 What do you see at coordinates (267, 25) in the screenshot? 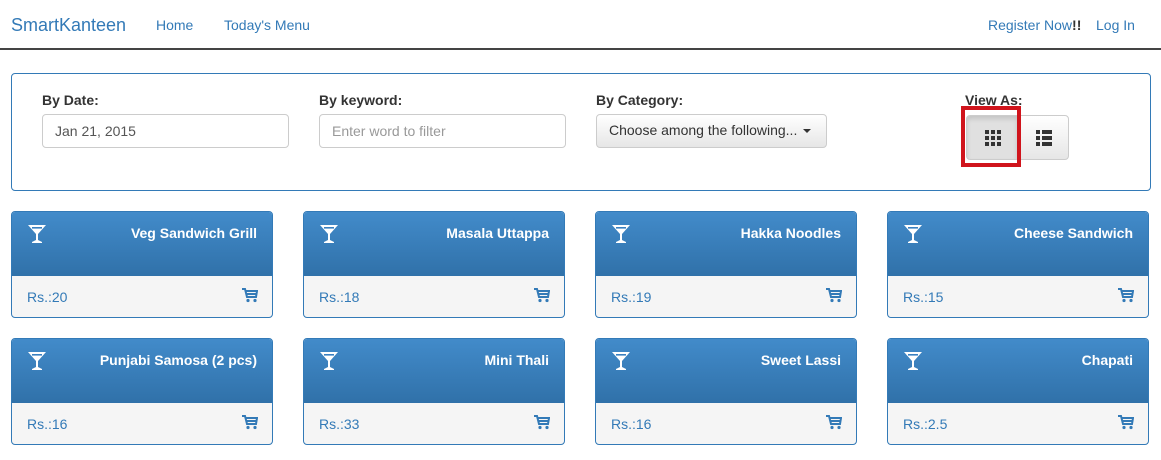
I see `nav-todays-menu-link: Today's Menu` at bounding box center [267, 25].